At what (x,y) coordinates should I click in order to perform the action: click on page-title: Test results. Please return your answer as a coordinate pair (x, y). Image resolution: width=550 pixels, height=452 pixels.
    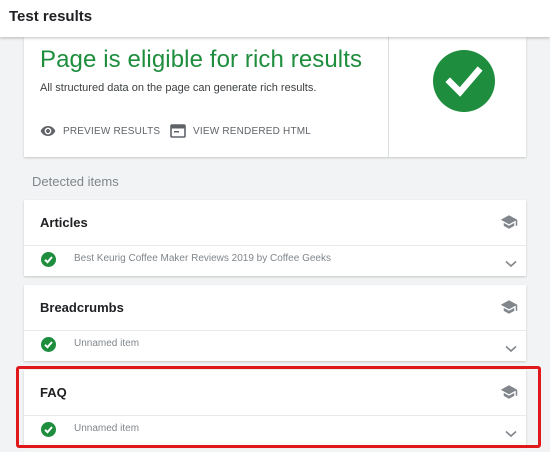
    Looking at the image, I should click on (51, 16).